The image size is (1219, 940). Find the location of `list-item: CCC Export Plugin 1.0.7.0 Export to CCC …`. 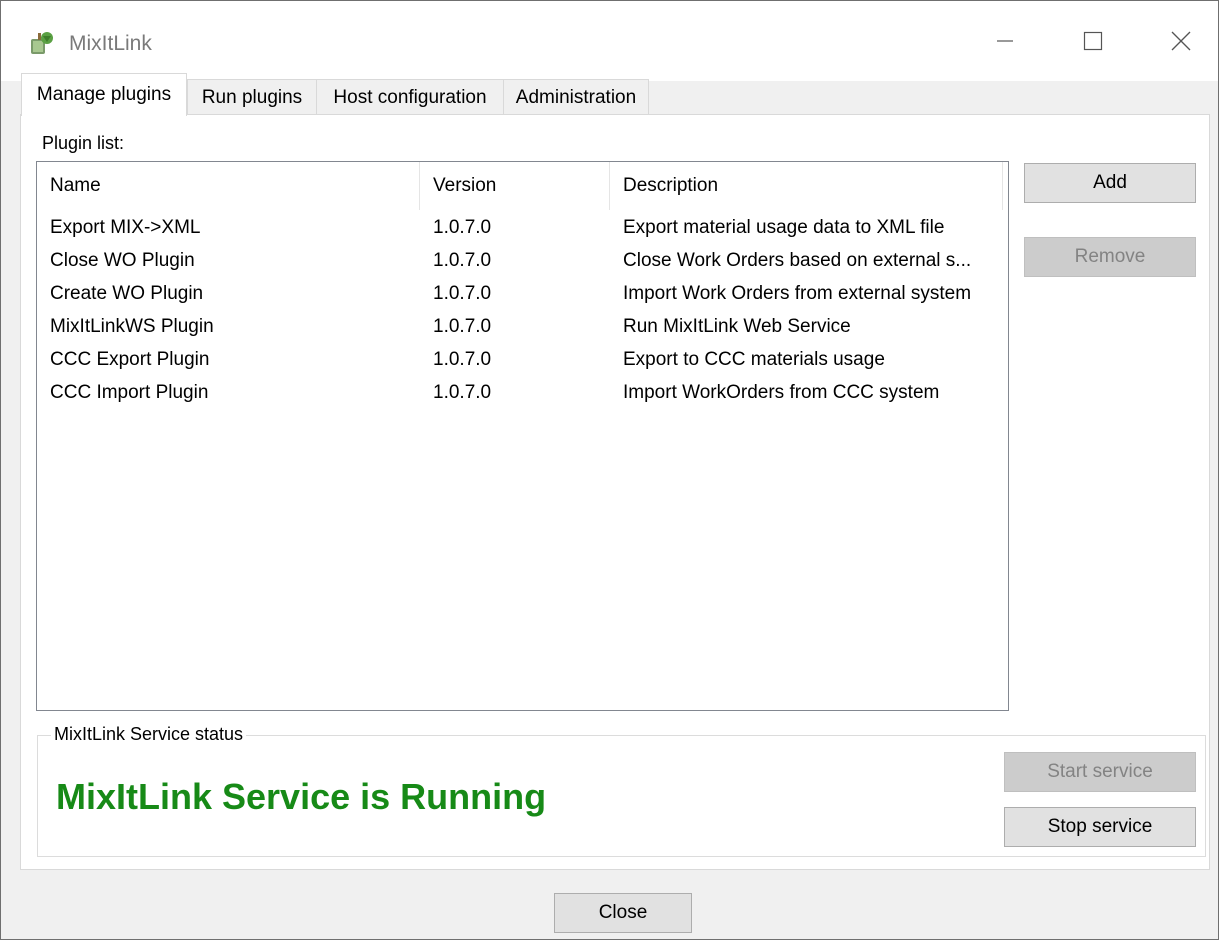

list-item: CCC Export Plugin 1.0.7.0 Export to CCC … is located at coordinates (522, 359).